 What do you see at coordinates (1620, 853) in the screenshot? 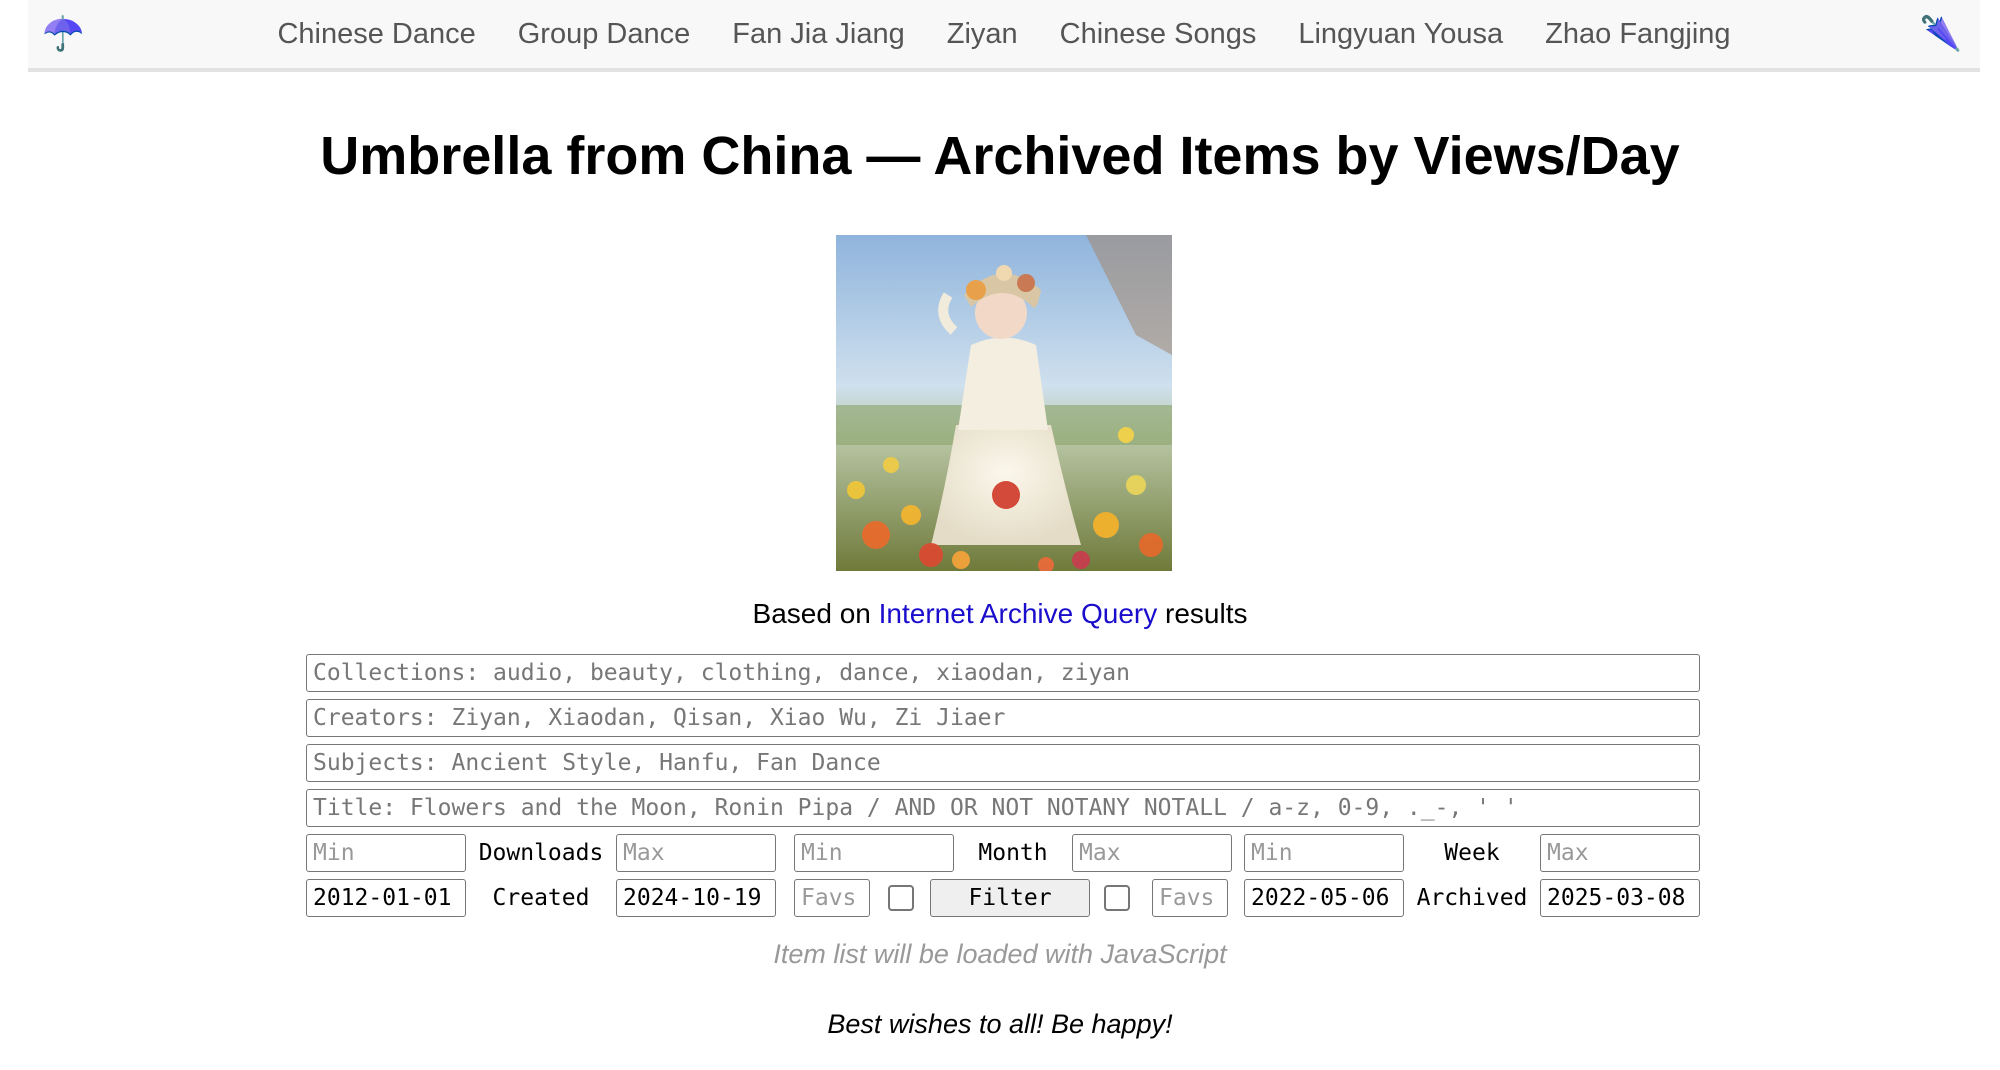
I see `week-max-input` at bounding box center [1620, 853].